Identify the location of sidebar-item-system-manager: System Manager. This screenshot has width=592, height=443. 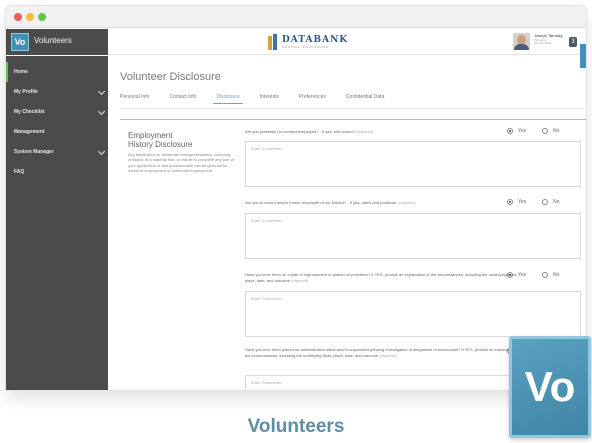
(57, 152).